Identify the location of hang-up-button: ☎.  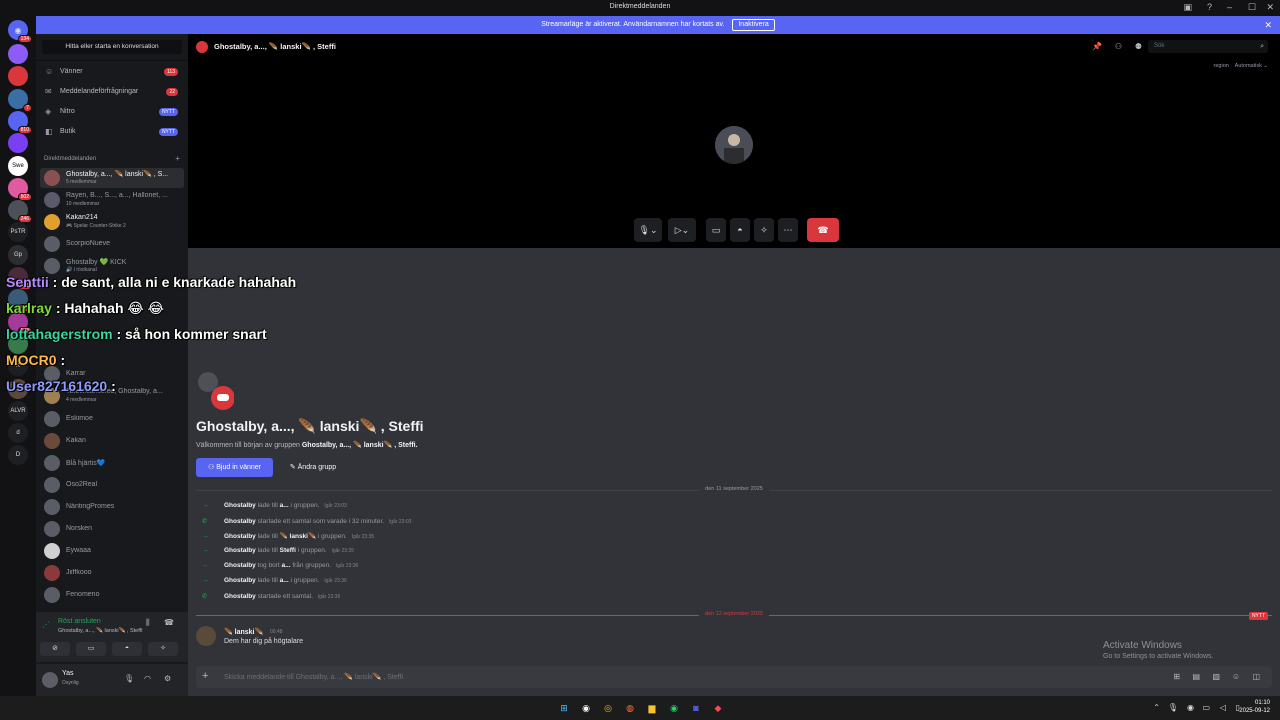
(823, 230).